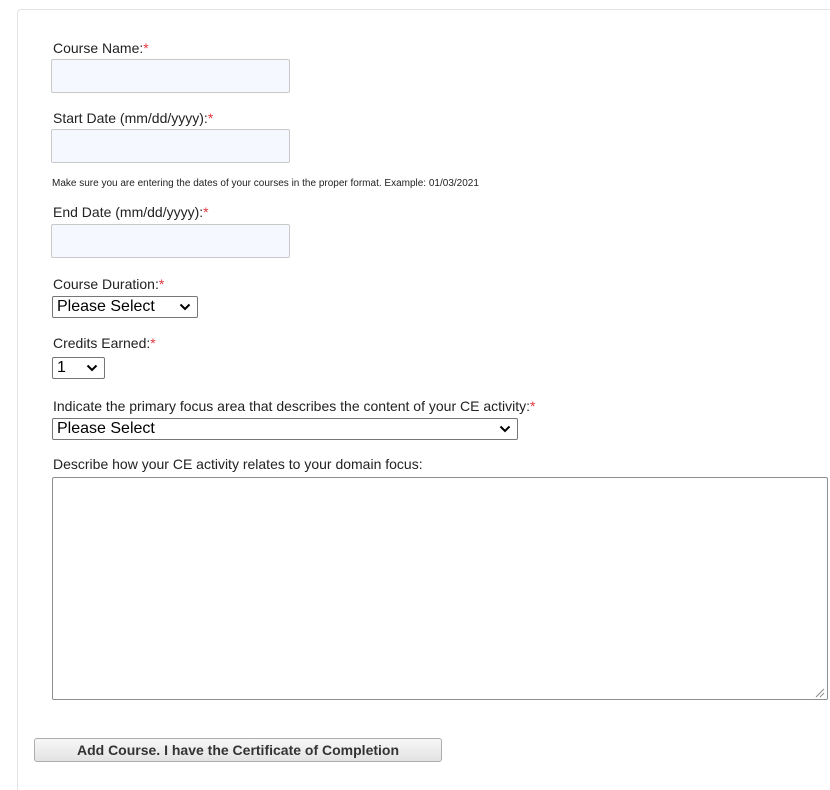 Image resolution: width=830 pixels, height=790 pixels. What do you see at coordinates (106, 306) in the screenshot?
I see `course-duration-selected-value: Please Select` at bounding box center [106, 306].